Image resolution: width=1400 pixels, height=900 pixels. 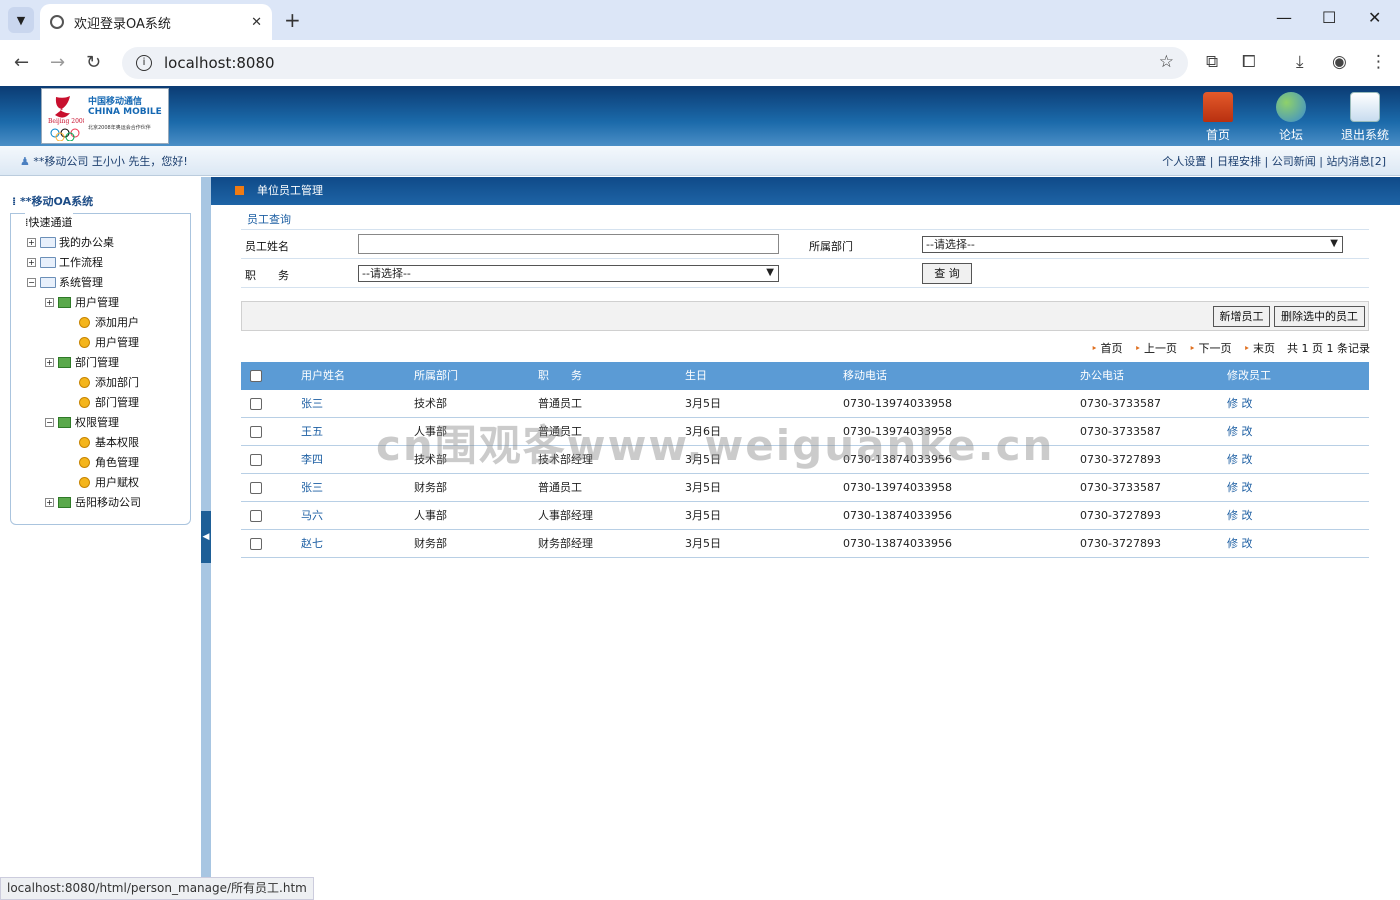 What do you see at coordinates (82, 302) in the screenshot?
I see `tree-node-item: + 用户管理` at bounding box center [82, 302].